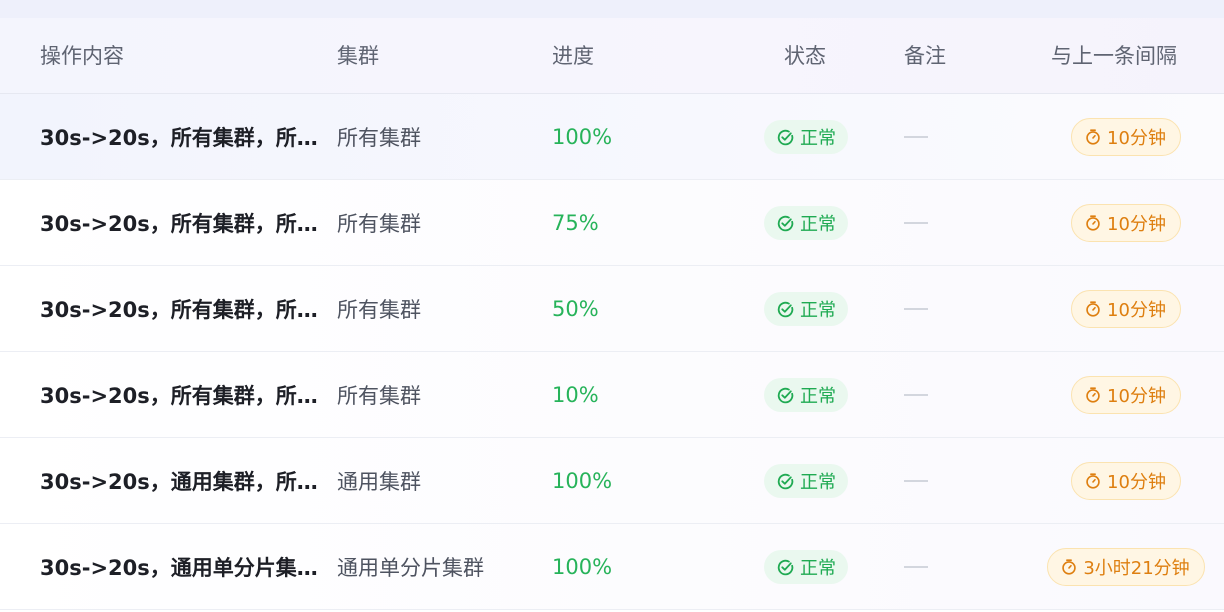 Image resolution: width=1224 pixels, height=612 pixels. What do you see at coordinates (612, 395) in the screenshot?
I see `table-row: 30s->20s，所有集群，所有节点 所有集群 10% 正常 1` at bounding box center [612, 395].